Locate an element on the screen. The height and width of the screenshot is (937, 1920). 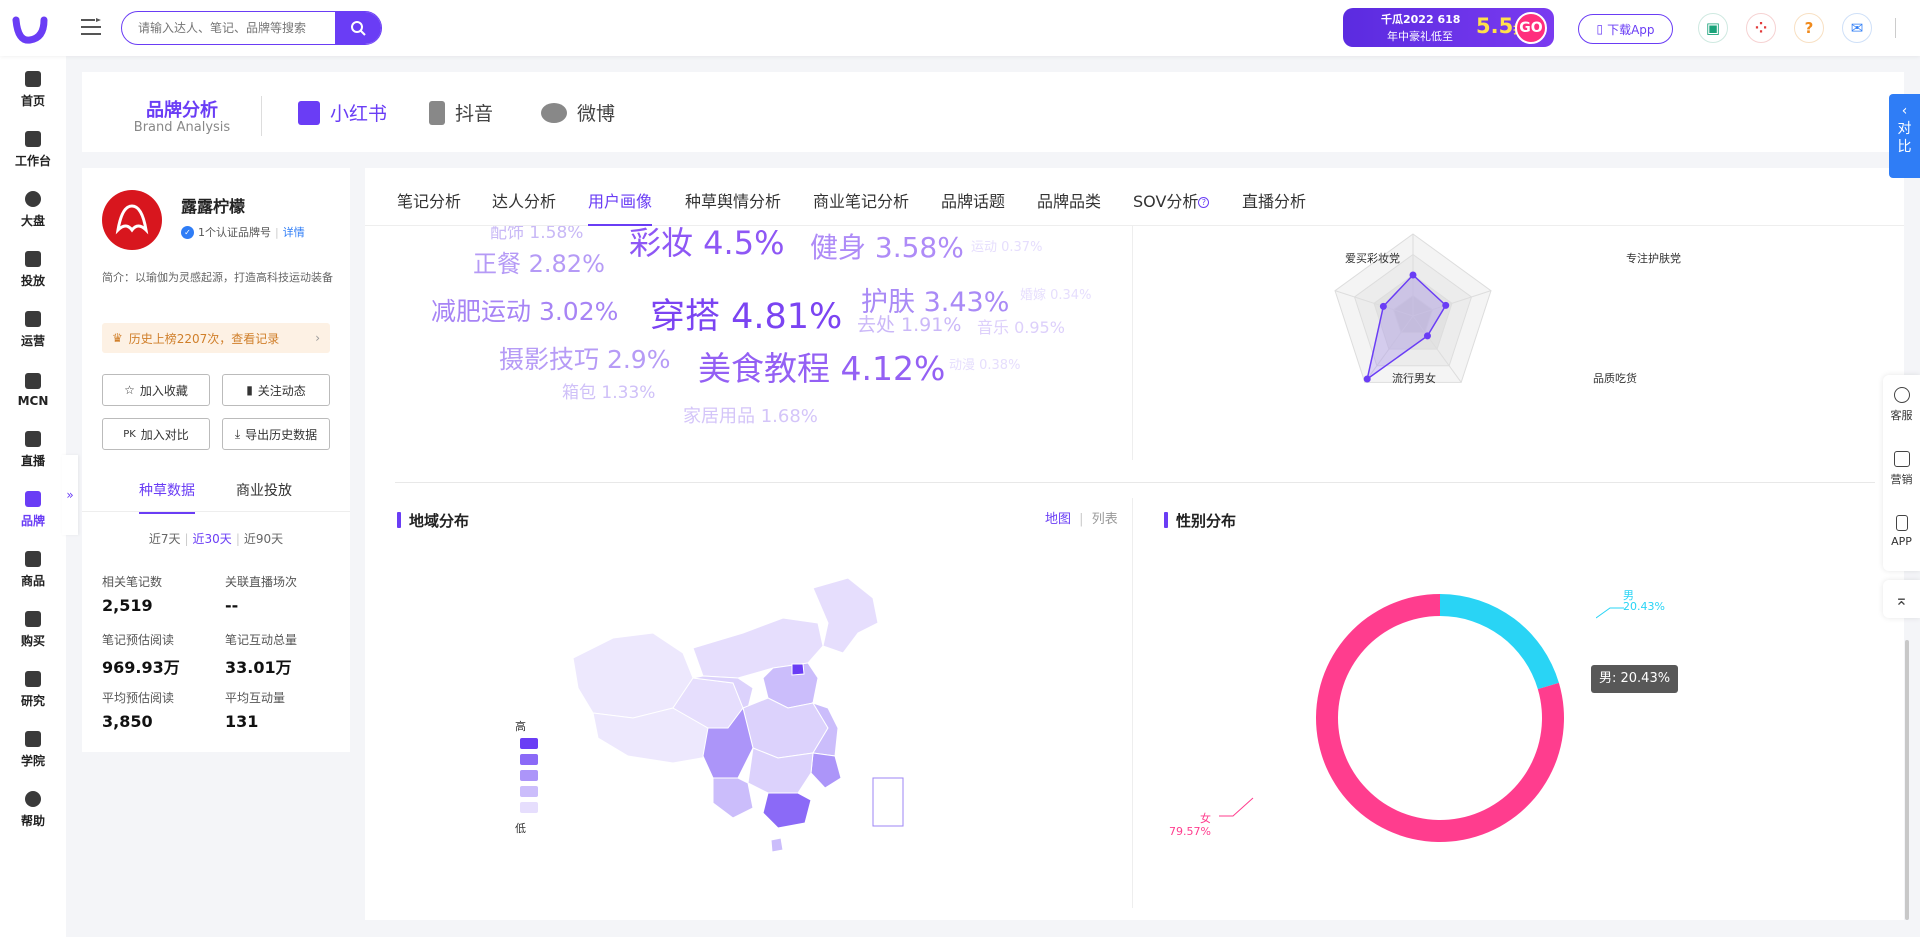
book-icon is located at coordinates (309, 112).